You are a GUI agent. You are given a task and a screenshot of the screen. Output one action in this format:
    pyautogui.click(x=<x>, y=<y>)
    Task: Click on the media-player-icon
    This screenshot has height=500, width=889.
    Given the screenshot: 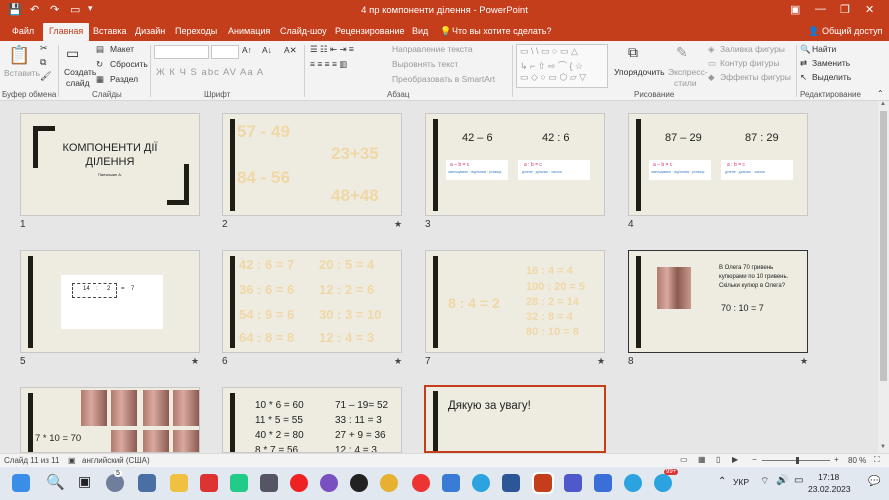 What is the action you would take?
    pyautogui.click(x=359, y=483)
    